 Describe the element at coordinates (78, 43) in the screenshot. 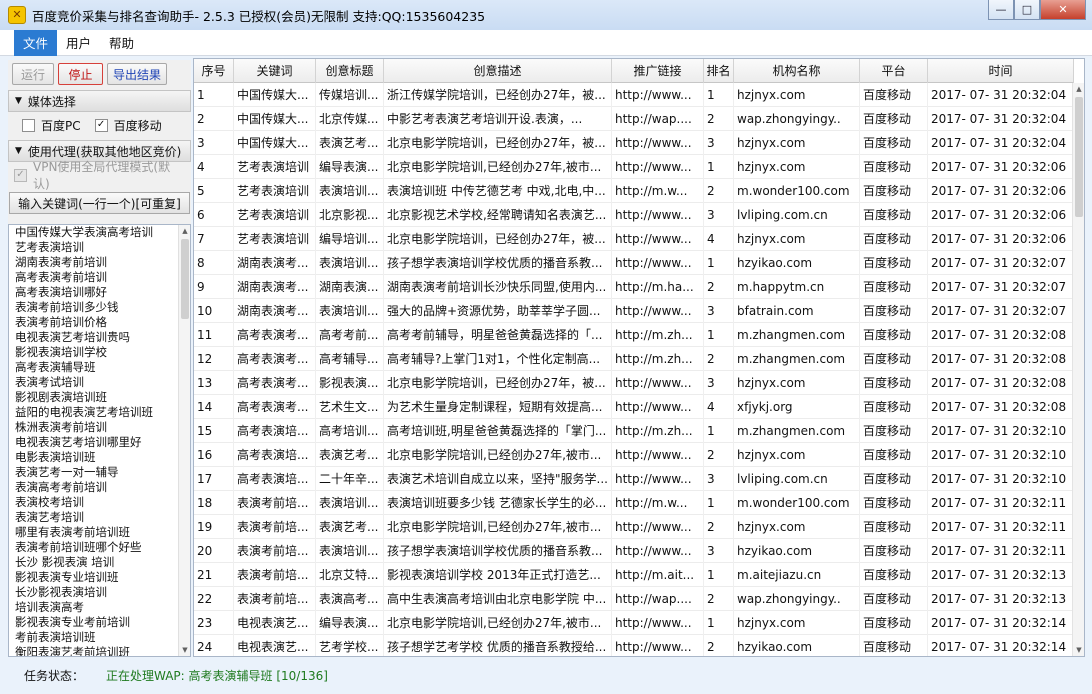

I see `menu-user: 用户` at that location.